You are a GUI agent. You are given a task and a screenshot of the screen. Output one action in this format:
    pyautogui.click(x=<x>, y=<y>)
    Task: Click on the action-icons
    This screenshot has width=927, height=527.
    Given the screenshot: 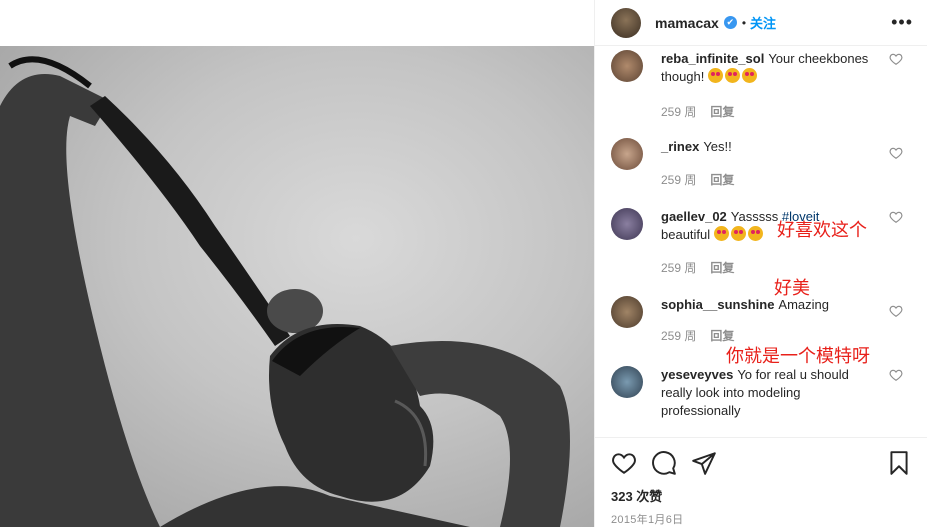 What is the action you would take?
    pyautogui.click(x=761, y=464)
    